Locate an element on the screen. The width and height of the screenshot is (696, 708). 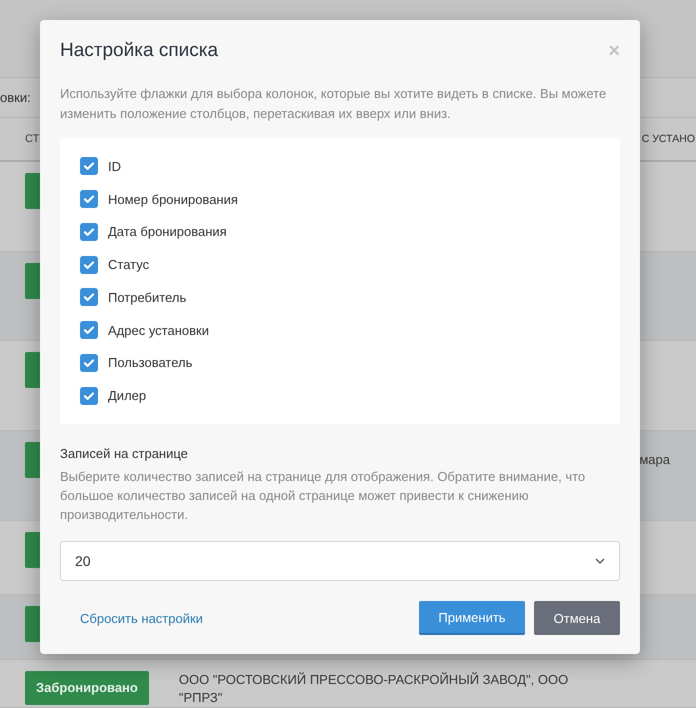
reset-link: Сбросить настройки is located at coordinates (141, 618).